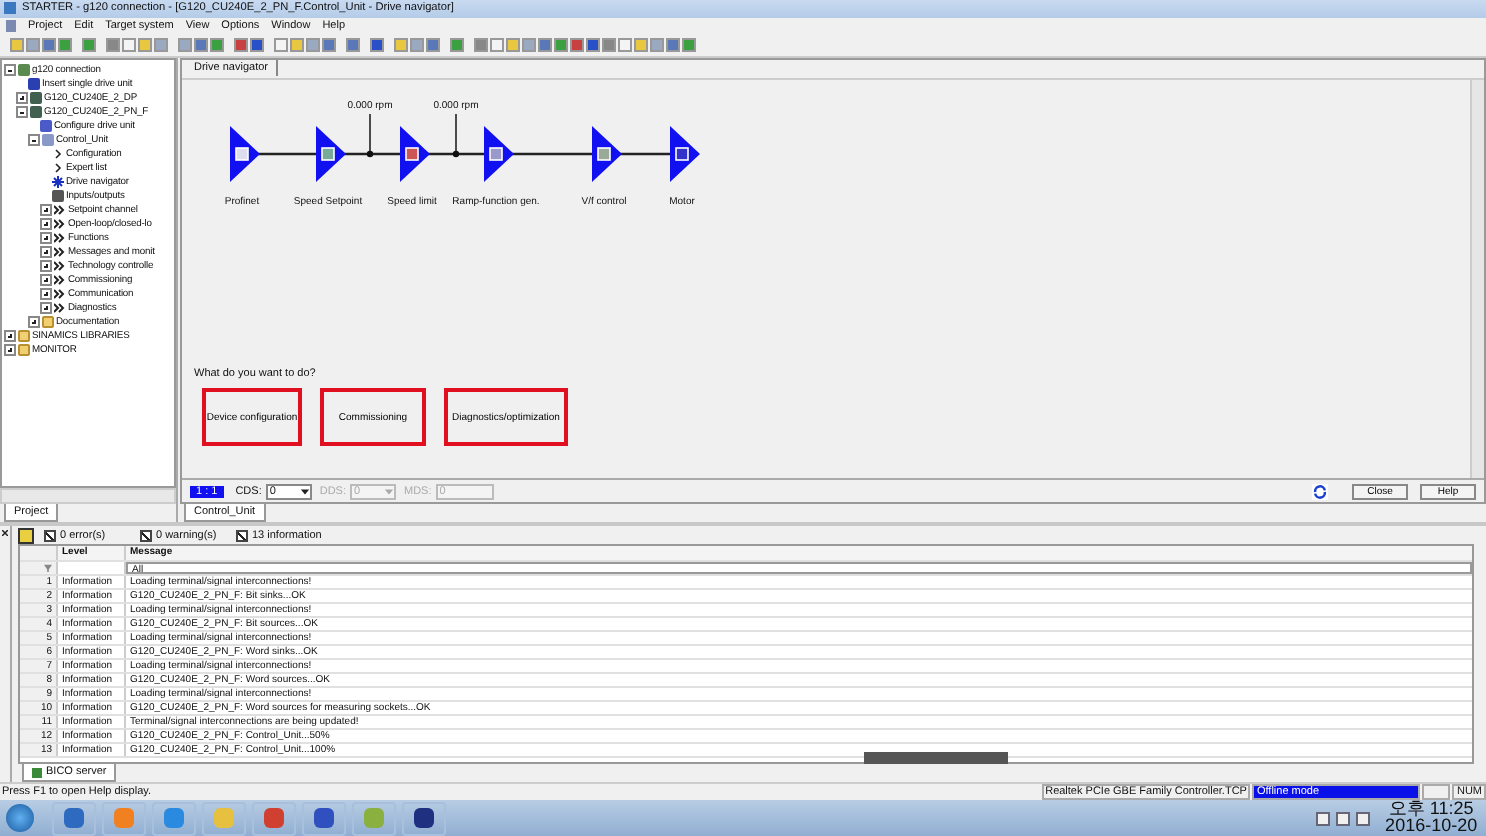 The image size is (1486, 836). Describe the element at coordinates (1477, 279) in the screenshot. I see `vertical-scrollbar` at that location.